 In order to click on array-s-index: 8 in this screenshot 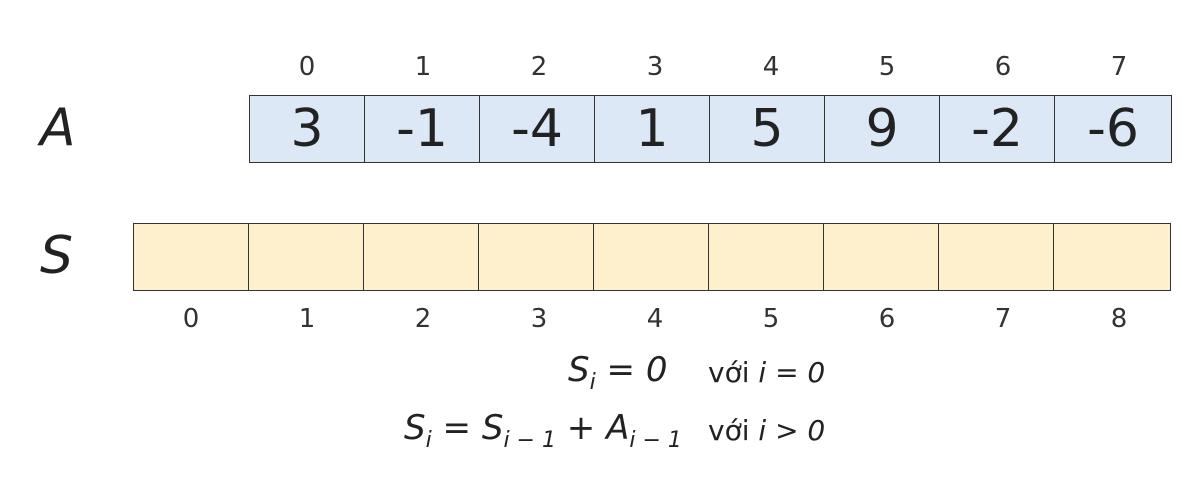, I will do `click(1119, 319)`.